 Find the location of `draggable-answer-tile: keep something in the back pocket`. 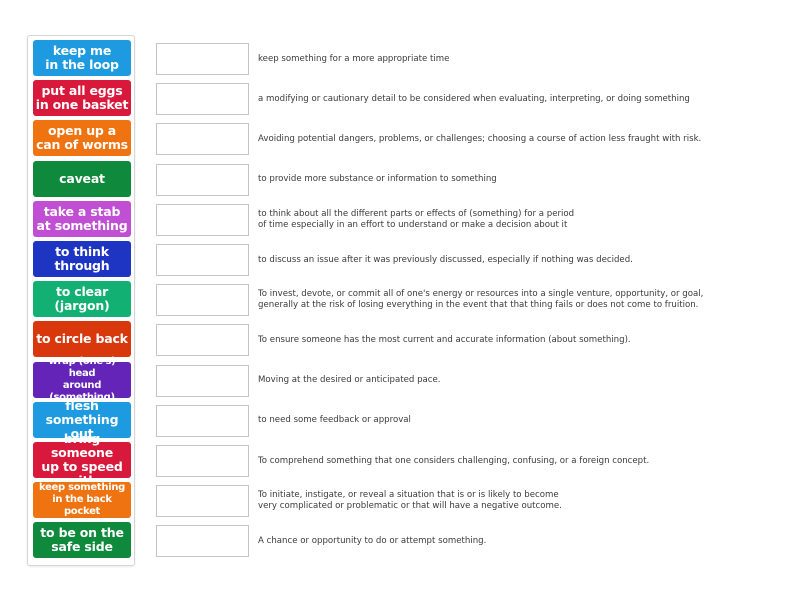

draggable-answer-tile: keep something in the back pocket is located at coordinates (82, 500).